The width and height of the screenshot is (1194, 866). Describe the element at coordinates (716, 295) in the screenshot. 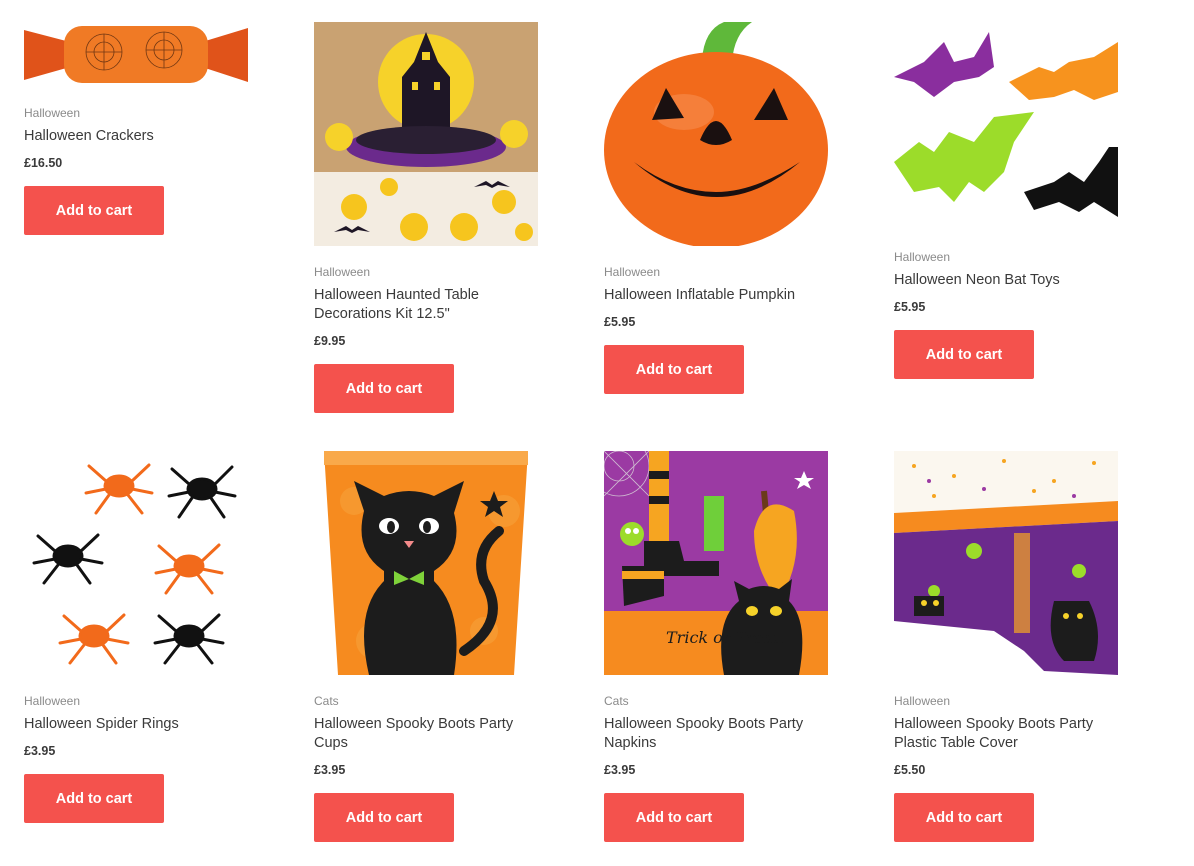

I see `product-title: Halloween Inflatable Pumpkin` at that location.